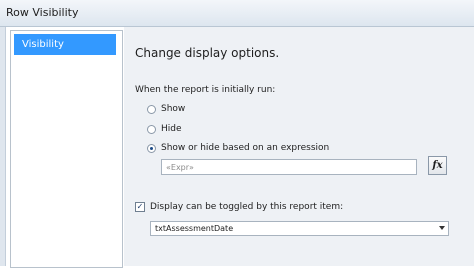  Describe the element at coordinates (205, 90) in the screenshot. I see `initial-run-label: When the report is initially run:` at that location.